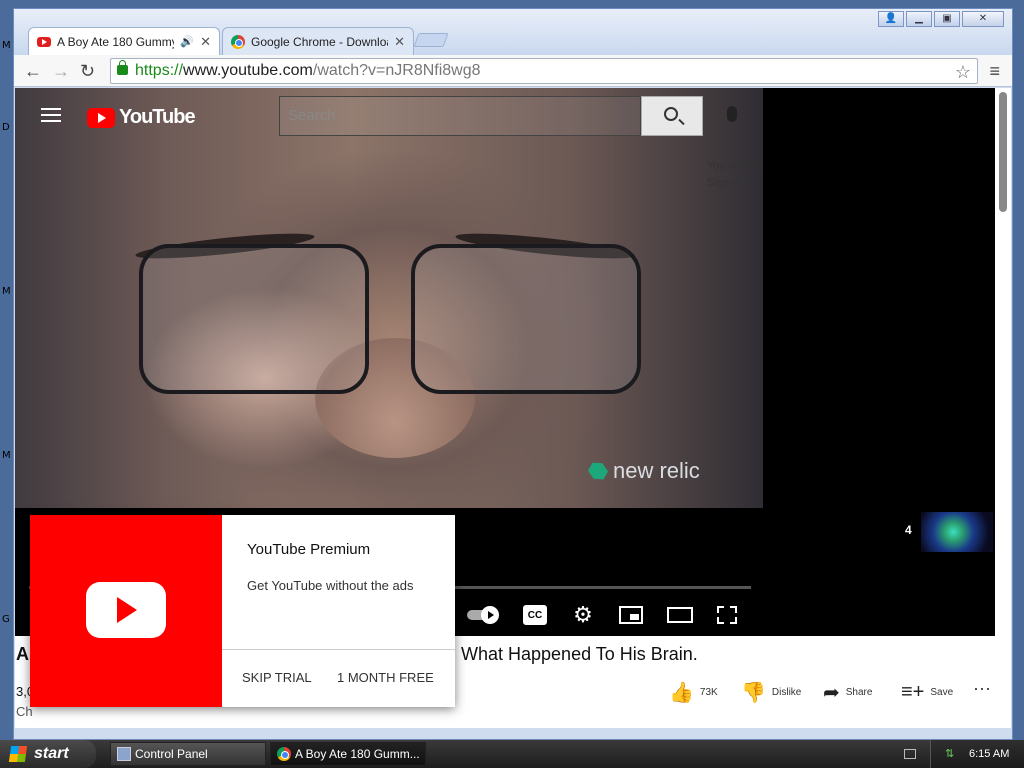 Image resolution: width=1024 pixels, height=768 pixels. What do you see at coordinates (994, 71) in the screenshot?
I see `menu-icon: ≡` at bounding box center [994, 71].